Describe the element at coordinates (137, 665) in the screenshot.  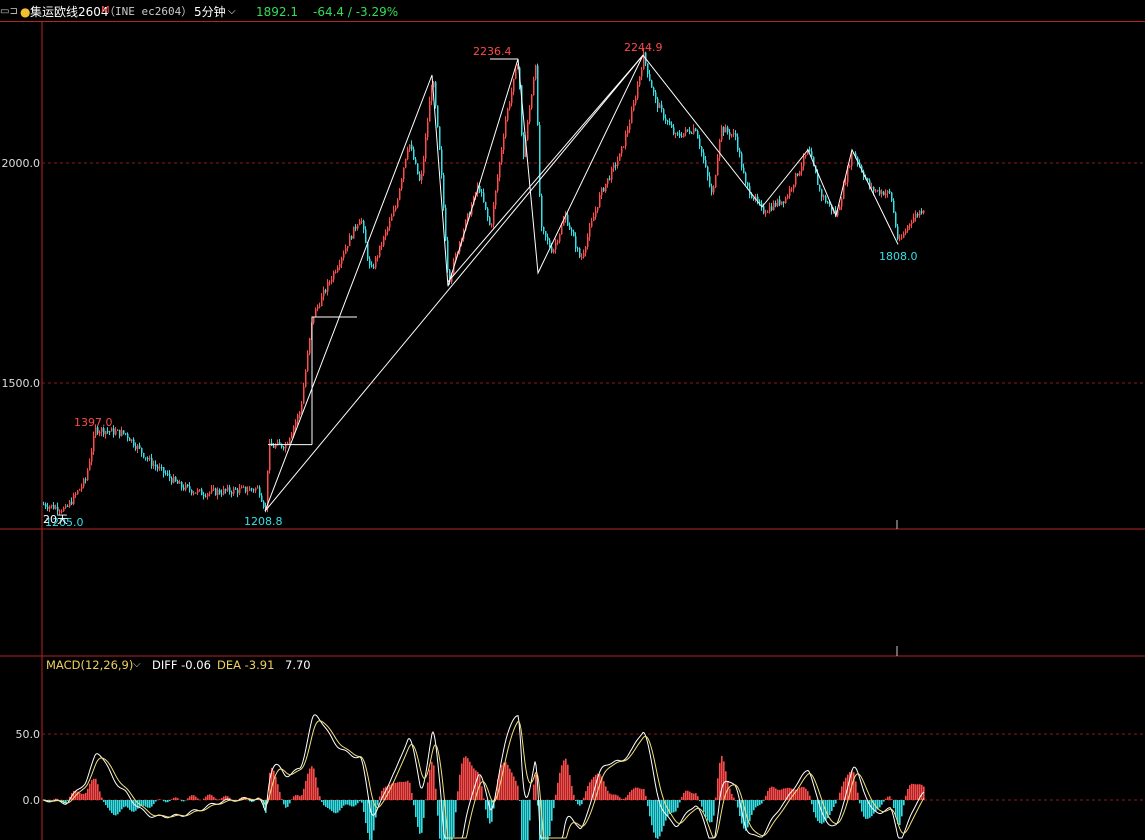
I see `chevron-down-icon: ⌵` at that location.